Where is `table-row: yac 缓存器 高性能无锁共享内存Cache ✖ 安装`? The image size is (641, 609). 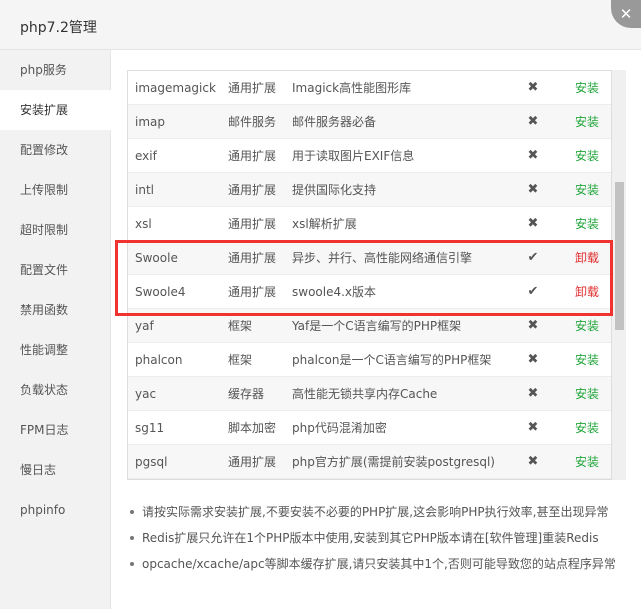
table-row: yac 缓存器 高性能无锁共享内存Cache ✖ 安装 is located at coordinates (369, 394).